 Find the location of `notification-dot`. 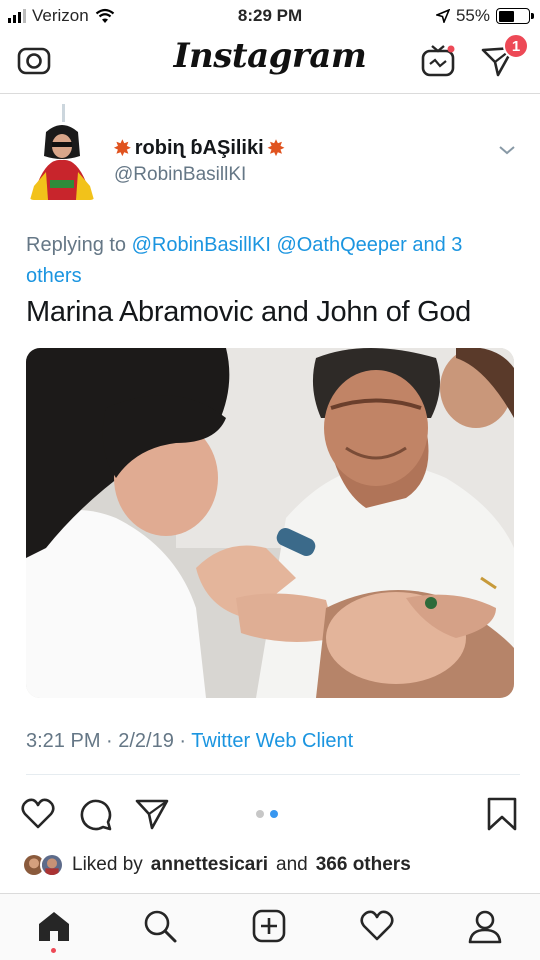

notification-dot is located at coordinates (53, 950).